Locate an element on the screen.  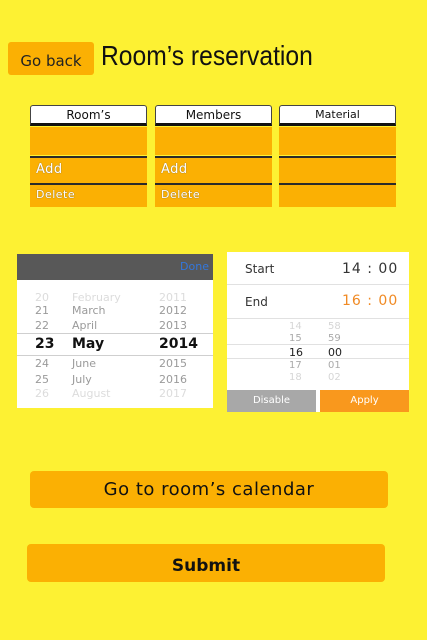
rooms-delete-button: Delete is located at coordinates (55, 194).